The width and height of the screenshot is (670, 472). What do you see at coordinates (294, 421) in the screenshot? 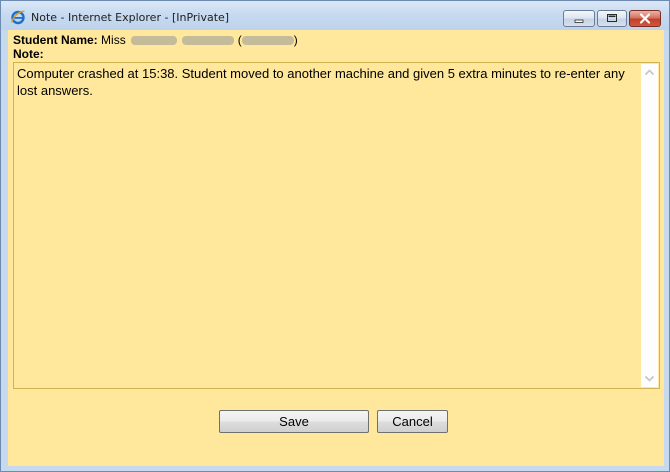
I see `save-button: Save` at bounding box center [294, 421].